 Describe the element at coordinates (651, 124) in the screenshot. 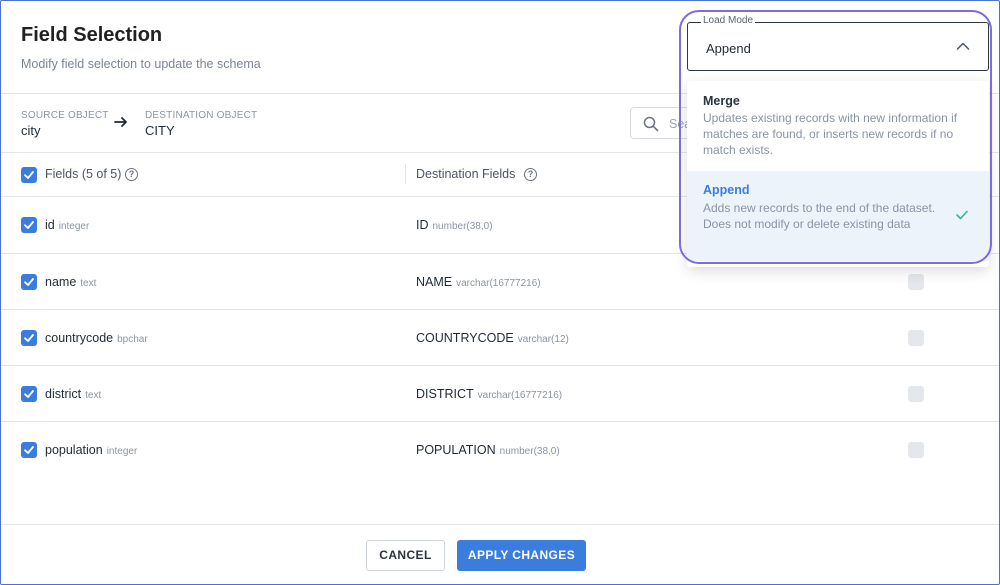

I see `search-icon` at that location.